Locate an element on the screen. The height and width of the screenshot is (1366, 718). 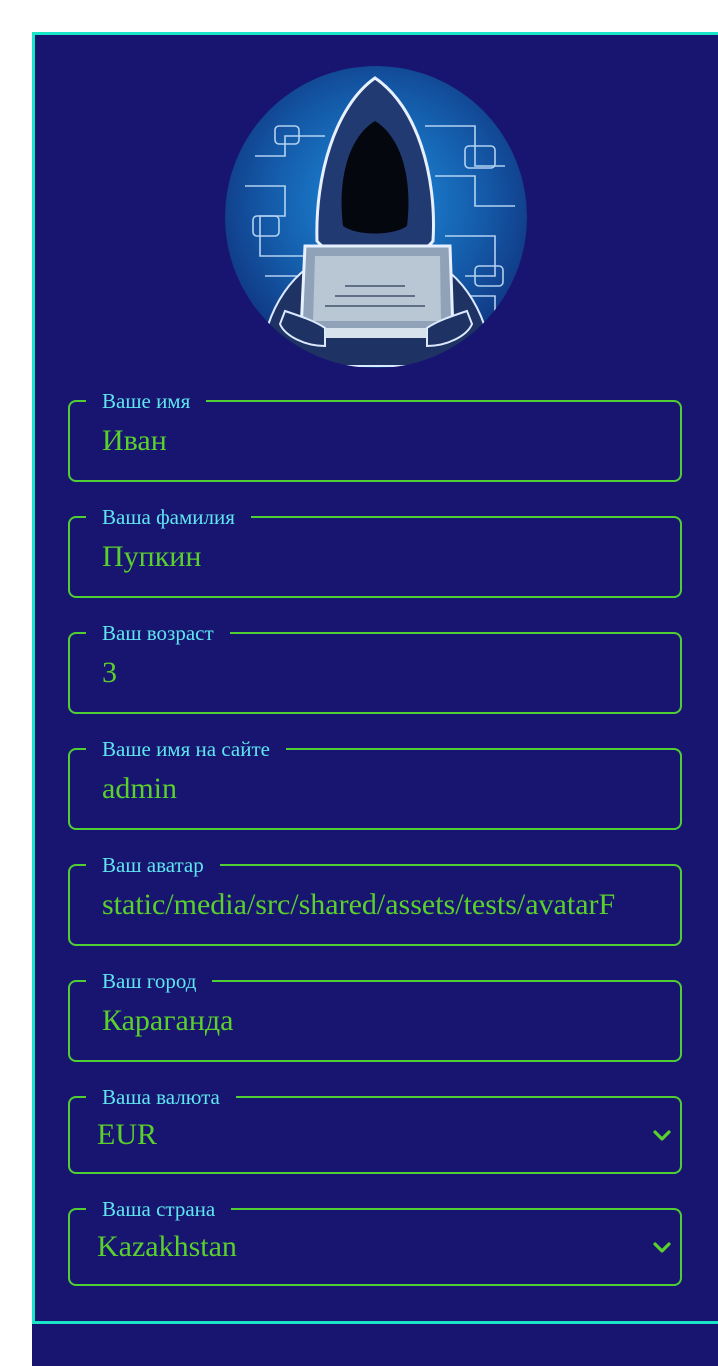
username-label: Ваше имя на сайте is located at coordinates (186, 749).